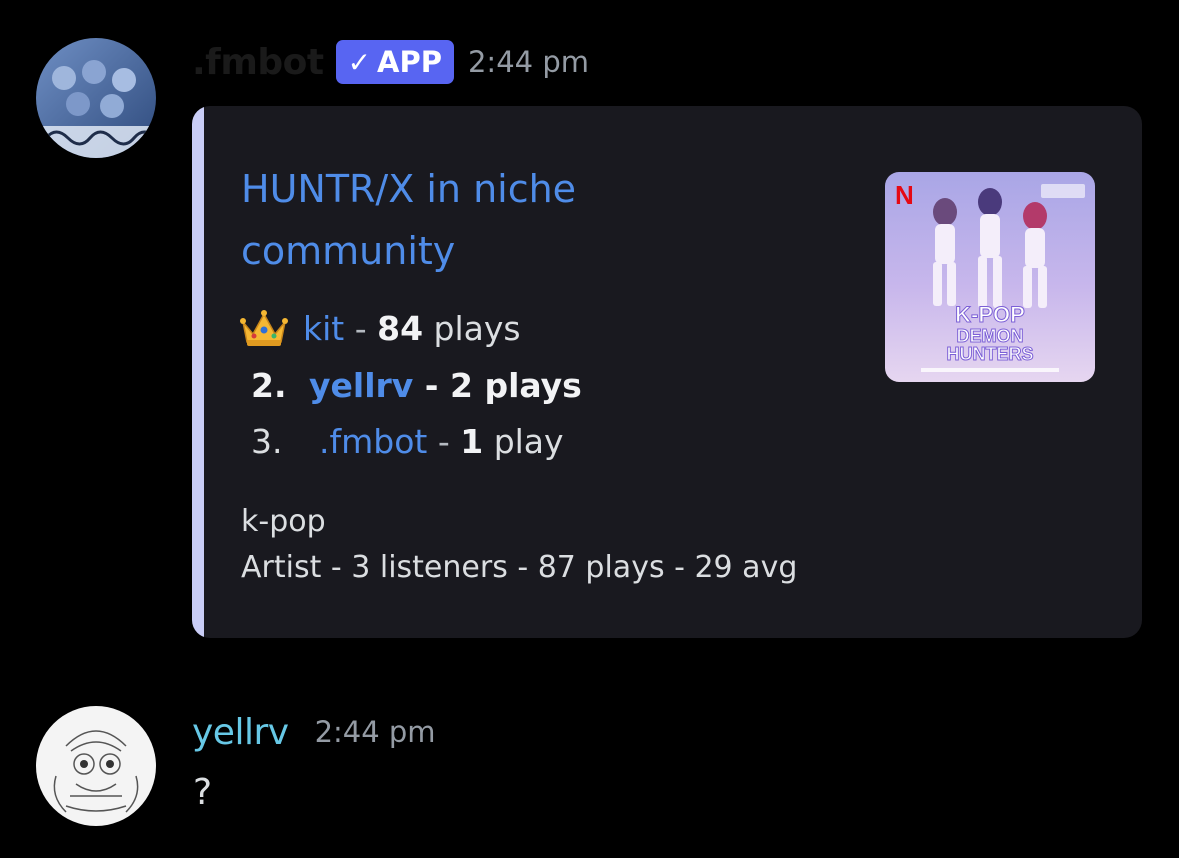 Image resolution: width=1179 pixels, height=858 pixels. Describe the element at coordinates (461, 385) in the screenshot. I see `rank-2-count: 2` at that location.